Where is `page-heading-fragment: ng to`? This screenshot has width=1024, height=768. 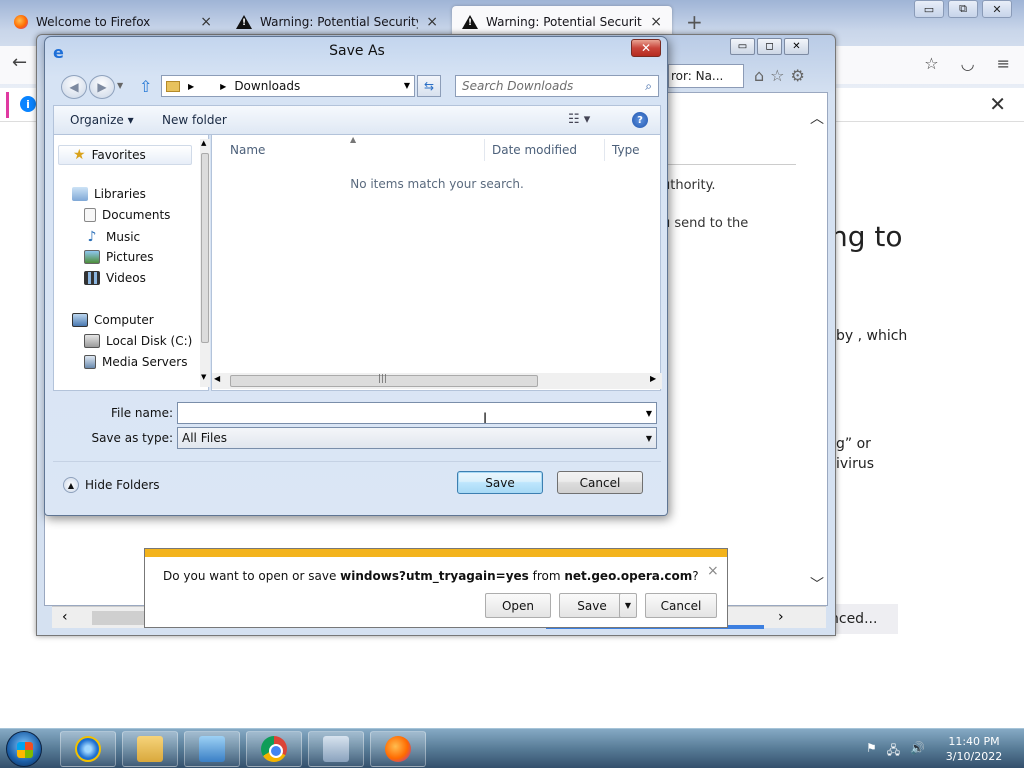
page-heading-fragment: ng to is located at coordinates (866, 236).